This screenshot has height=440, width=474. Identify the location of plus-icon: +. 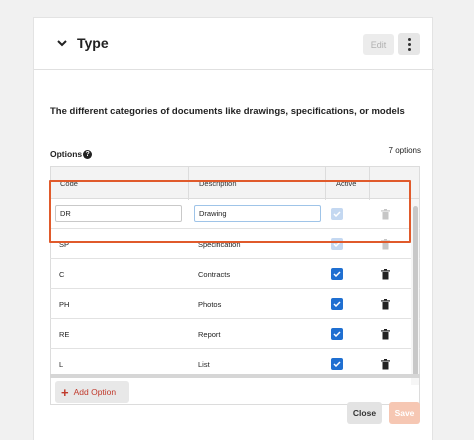
(65, 392).